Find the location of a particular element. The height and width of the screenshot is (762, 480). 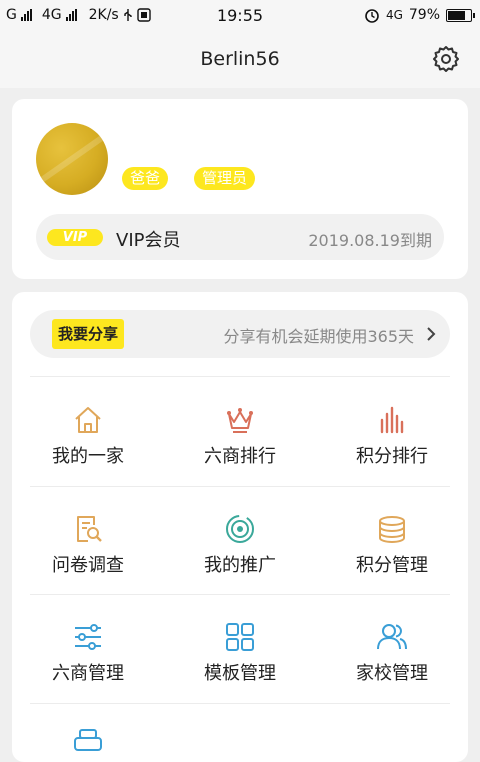

vip-badge: VIP is located at coordinates (75, 237).